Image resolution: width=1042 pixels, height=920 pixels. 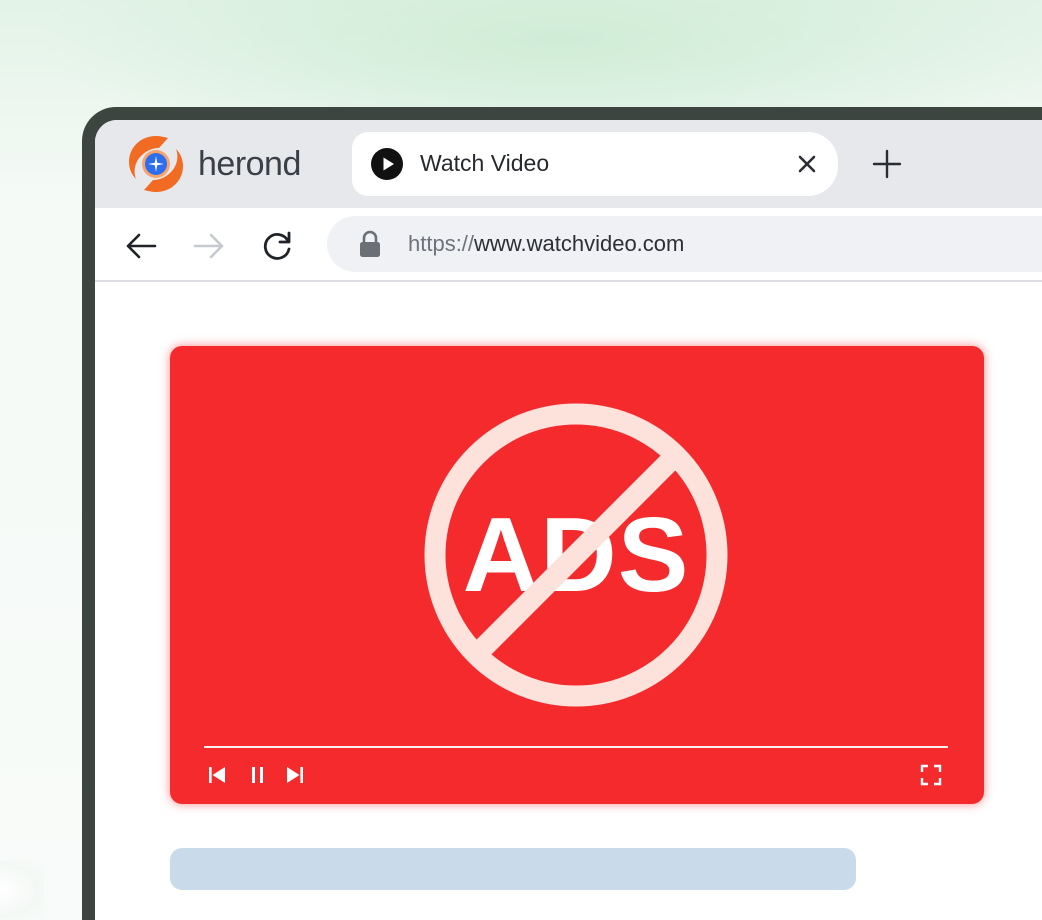 I want to click on url-text: https://www.watchvideo.com, so click(x=546, y=244).